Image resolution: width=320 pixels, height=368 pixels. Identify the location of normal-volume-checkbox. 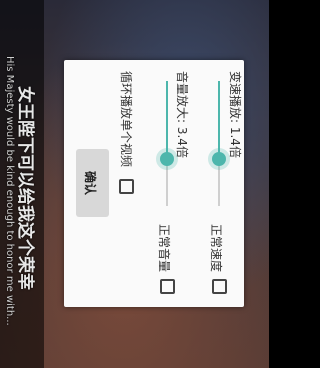
(167, 286).